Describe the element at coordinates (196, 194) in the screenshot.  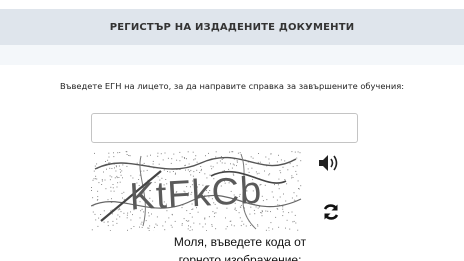
I see `captcha-text: KtFkCb` at that location.